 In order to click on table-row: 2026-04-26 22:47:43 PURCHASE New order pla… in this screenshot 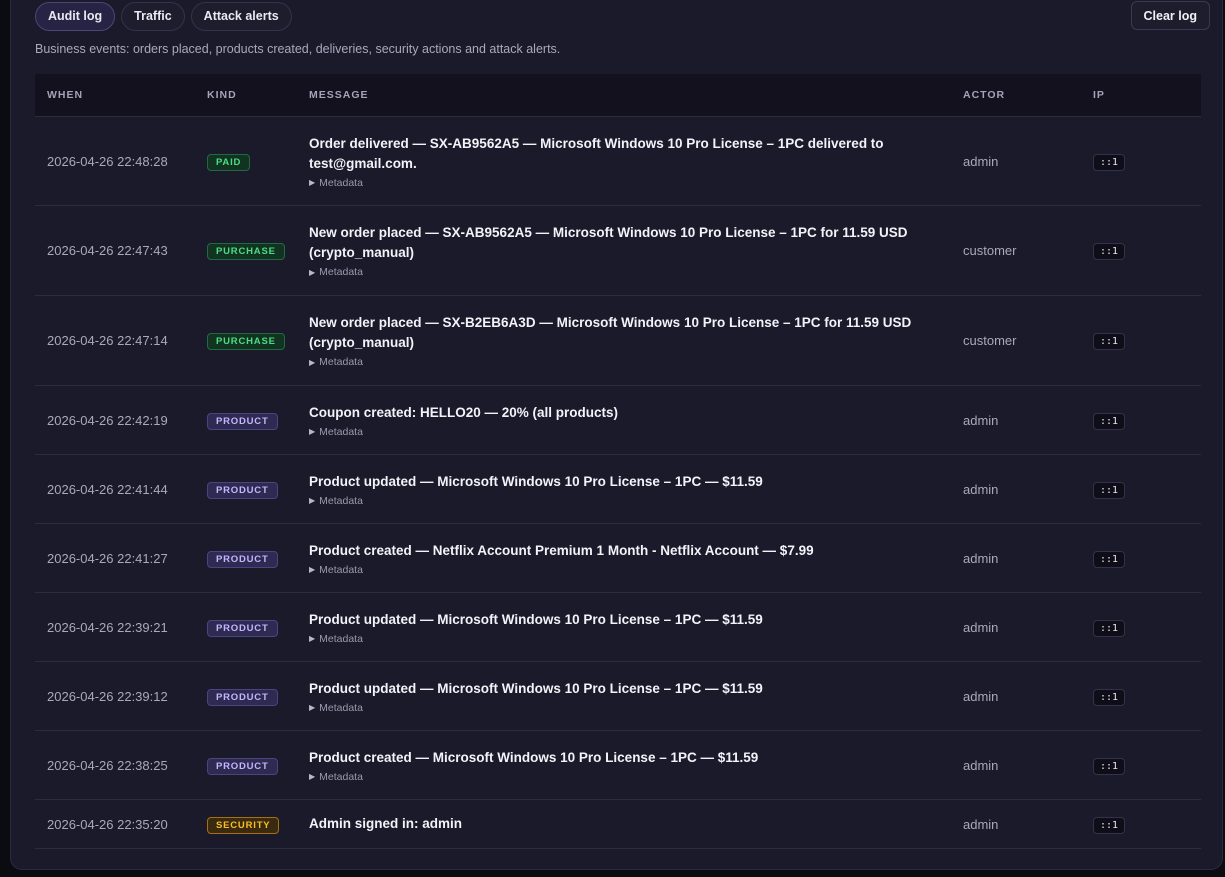, I will do `click(618, 251)`.